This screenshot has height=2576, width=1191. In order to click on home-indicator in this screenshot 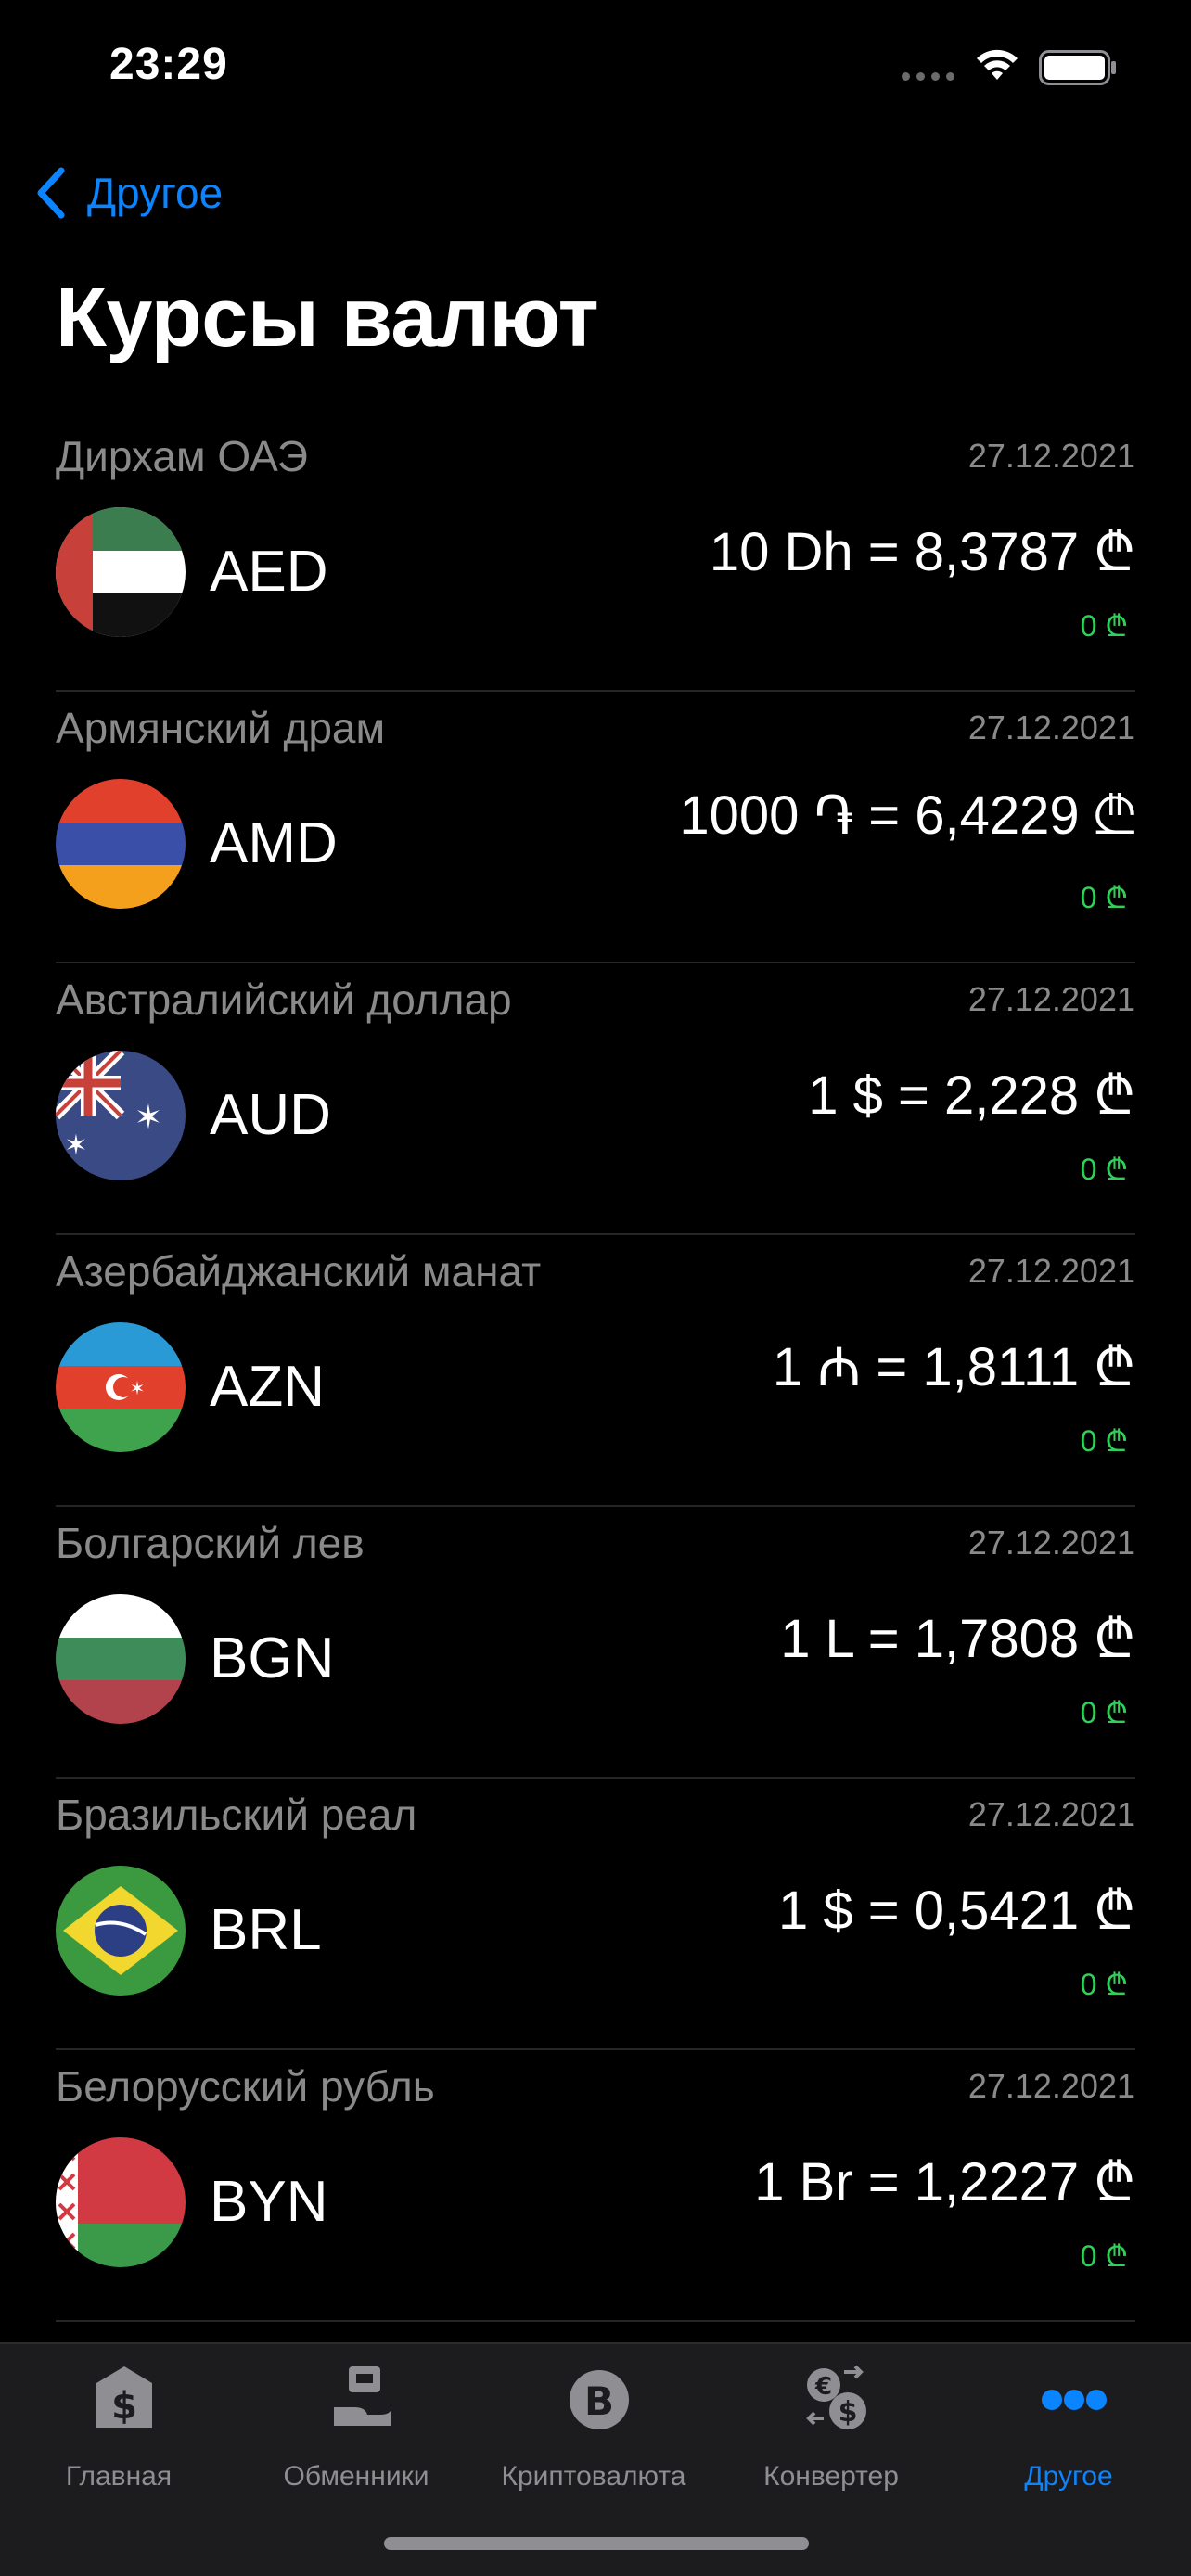, I will do `click(597, 2543)`.